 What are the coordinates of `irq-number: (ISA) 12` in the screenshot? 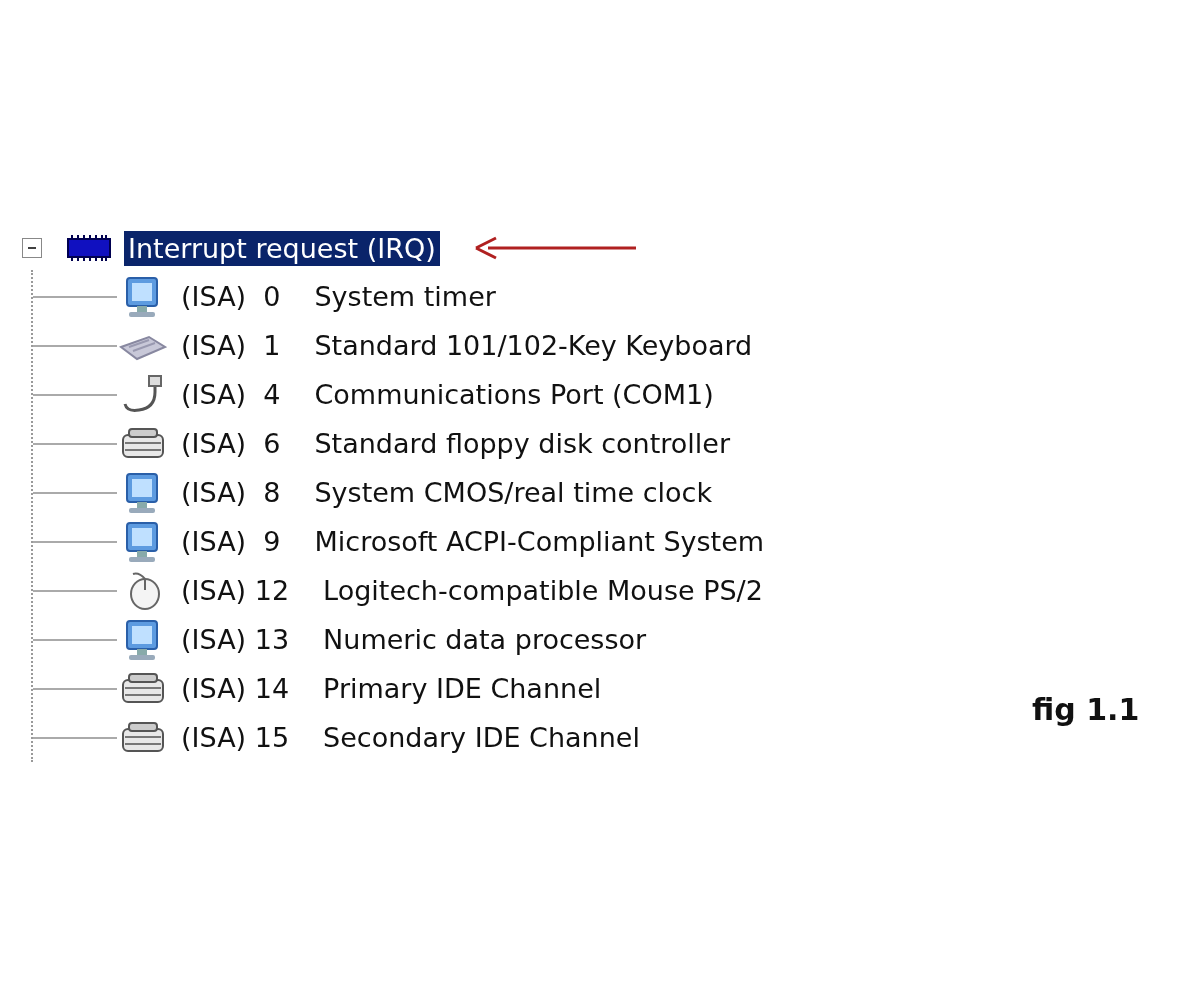 It's located at (235, 590).